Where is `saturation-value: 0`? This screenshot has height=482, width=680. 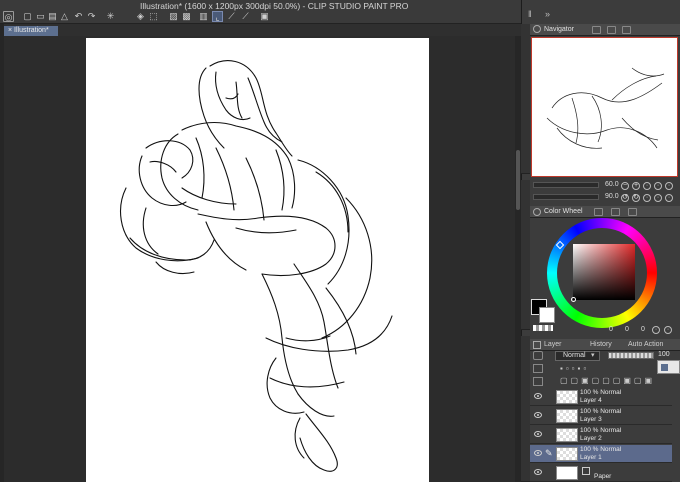
saturation-value: 0 is located at coordinates (627, 329).